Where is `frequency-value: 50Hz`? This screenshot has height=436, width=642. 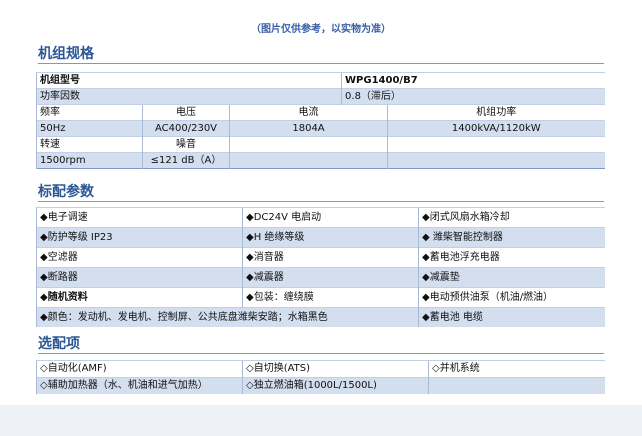 frequency-value: 50Hz is located at coordinates (89, 128).